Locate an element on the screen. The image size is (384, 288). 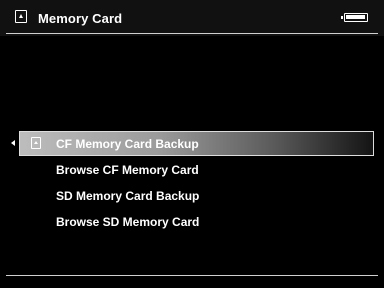
menu-item-browse-sd: Browse SD Memory Card is located at coordinates (192, 222).